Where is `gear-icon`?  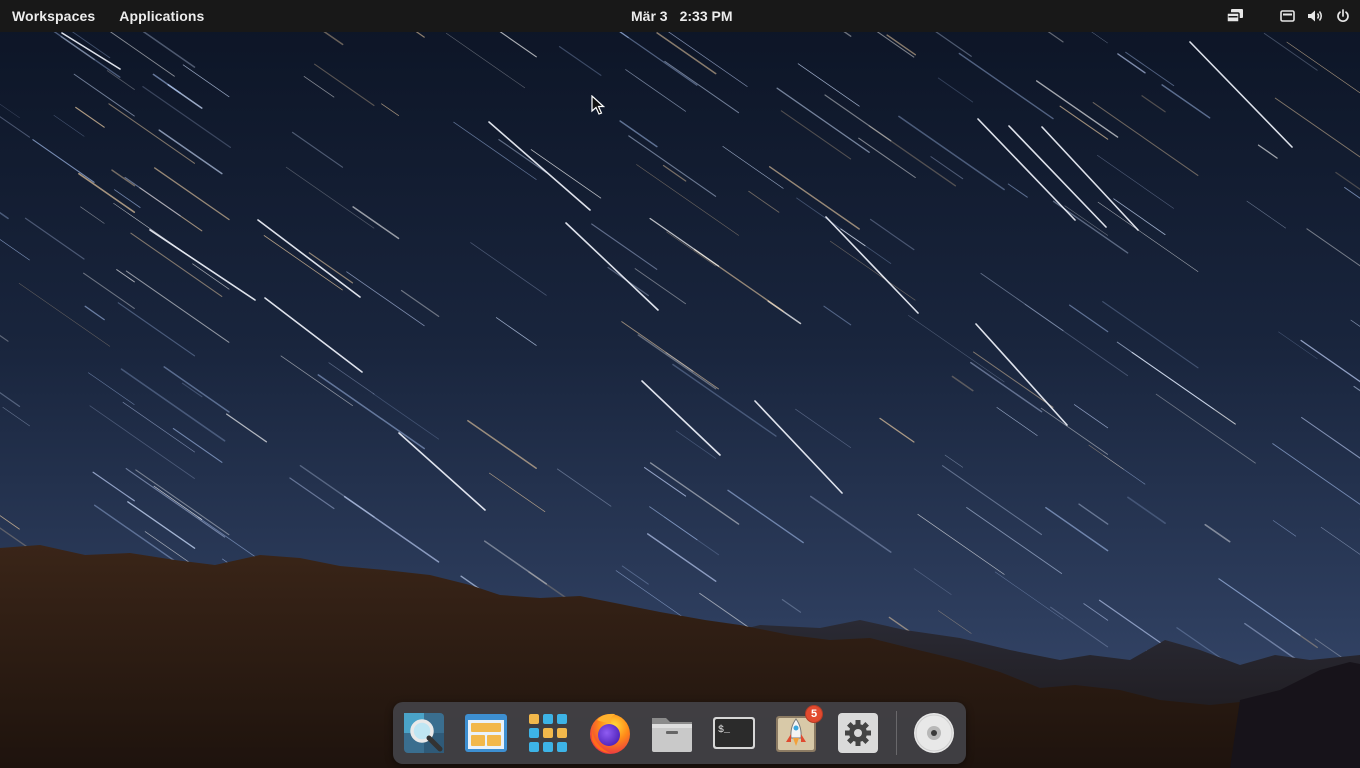 gear-icon is located at coordinates (858, 733).